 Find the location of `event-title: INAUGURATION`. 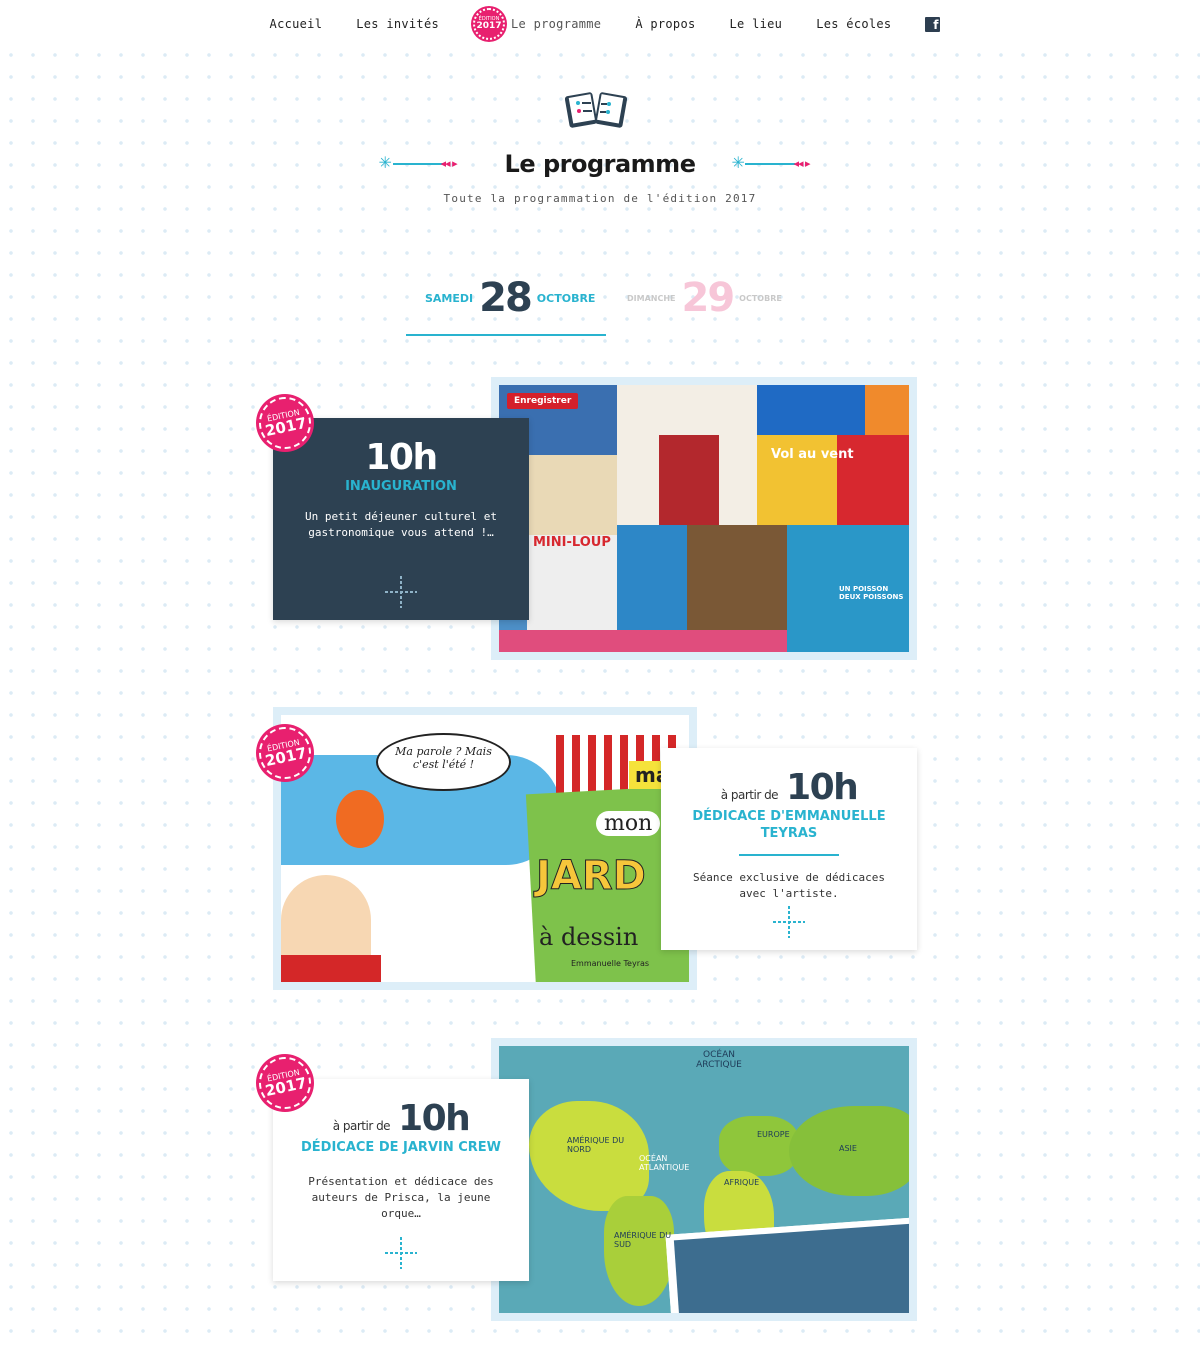

event-title: INAUGURATION is located at coordinates (401, 486).